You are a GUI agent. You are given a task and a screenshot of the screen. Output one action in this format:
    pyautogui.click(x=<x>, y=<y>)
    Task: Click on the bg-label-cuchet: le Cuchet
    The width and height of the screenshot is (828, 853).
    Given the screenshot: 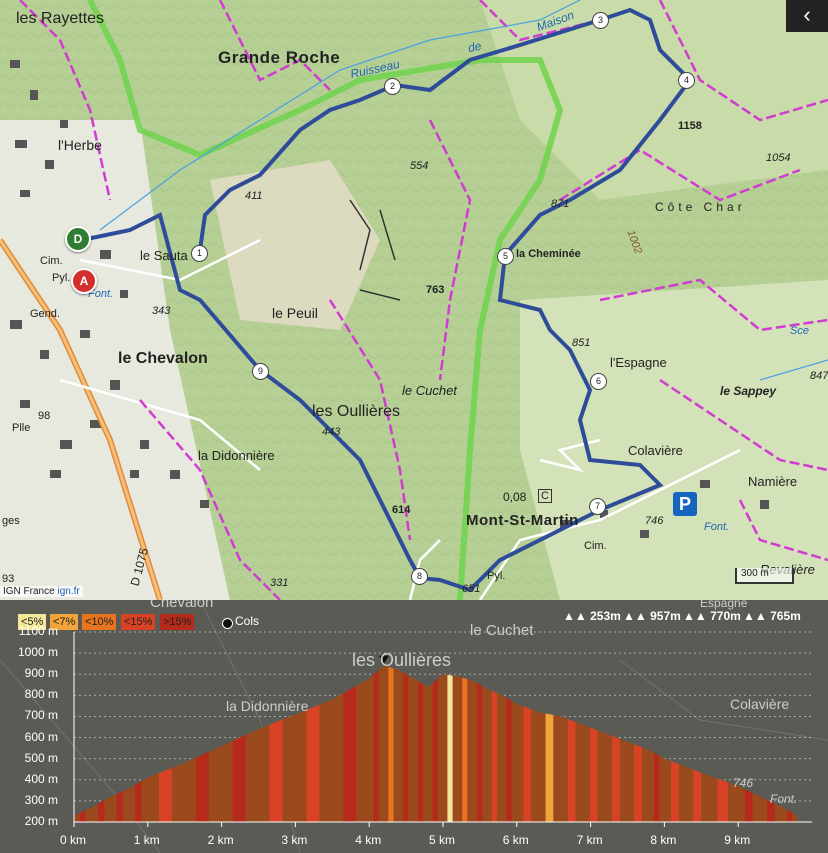 What is the action you would take?
    pyautogui.click(x=502, y=630)
    